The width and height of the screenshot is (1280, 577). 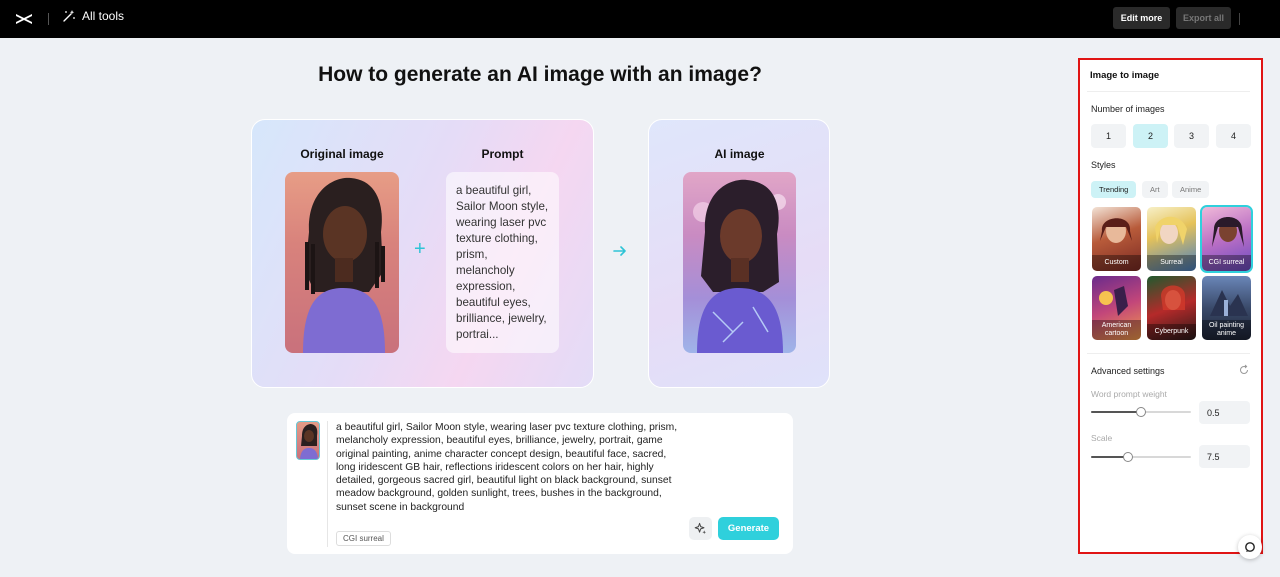 I want to click on tab-anime: Anime, so click(x=1191, y=189).